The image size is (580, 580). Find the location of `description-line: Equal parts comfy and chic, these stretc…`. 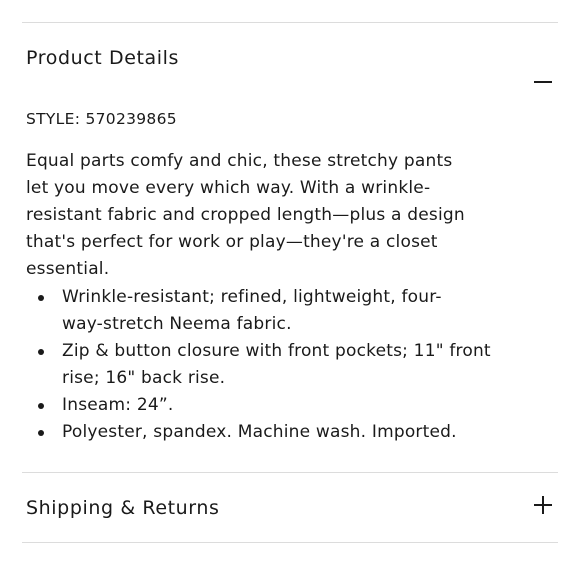

description-line: Equal parts comfy and chic, these stretc… is located at coordinates (239, 161).